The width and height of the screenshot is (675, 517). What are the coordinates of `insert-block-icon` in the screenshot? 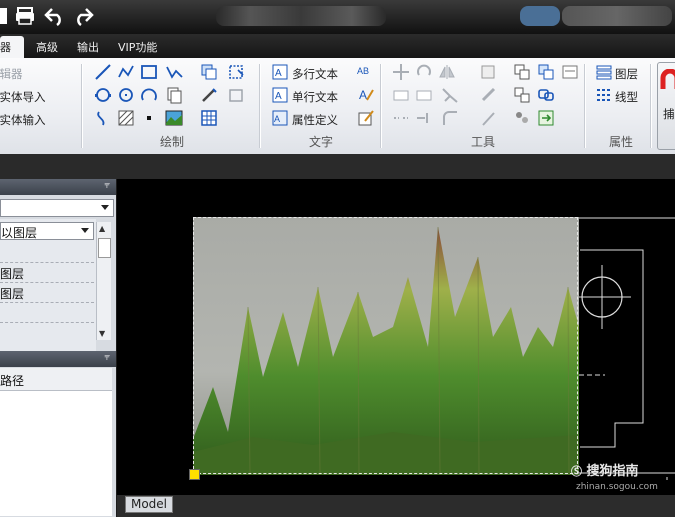 It's located at (237, 72).